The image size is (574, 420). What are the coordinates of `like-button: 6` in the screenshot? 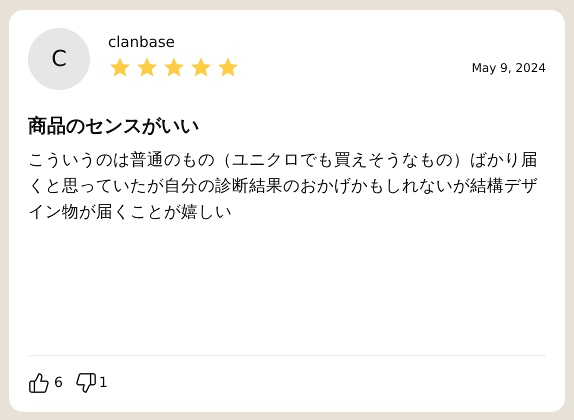 It's located at (45, 383).